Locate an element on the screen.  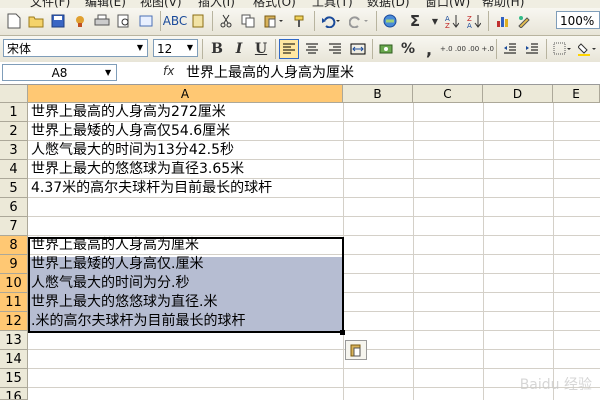
print-icon is located at coordinates (102, 21).